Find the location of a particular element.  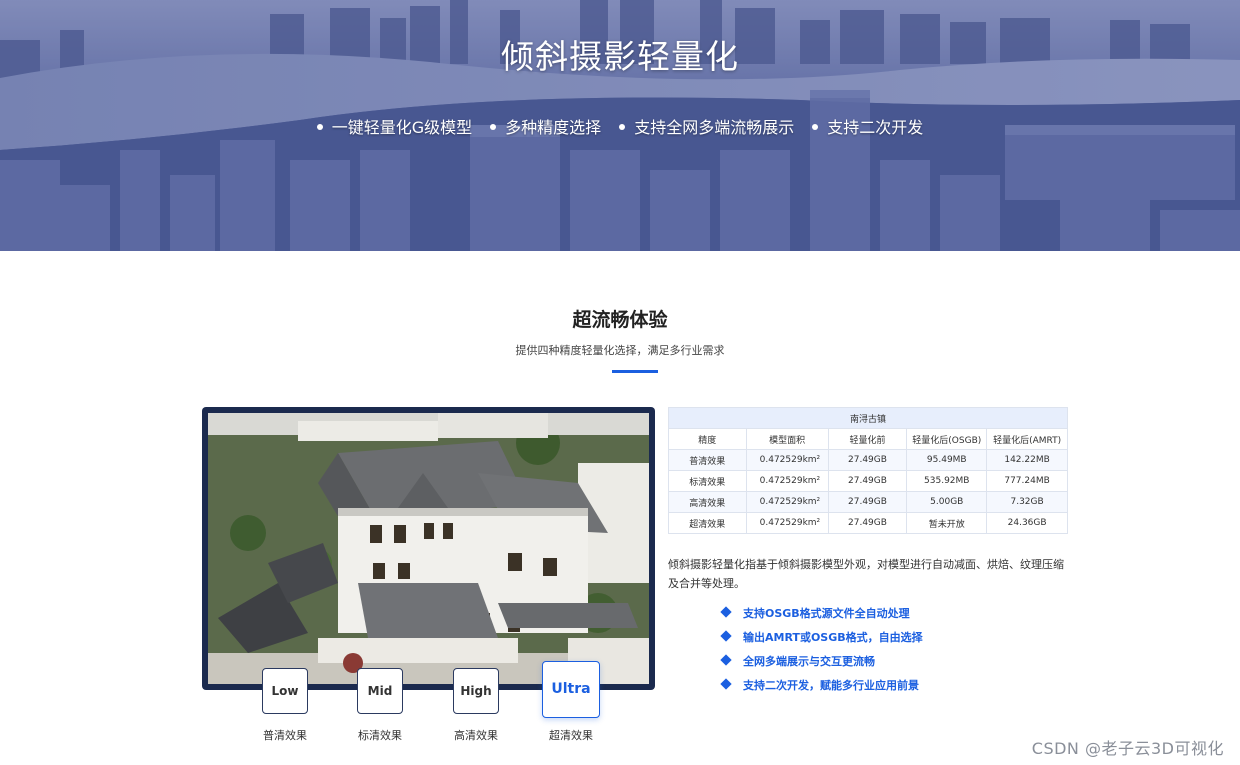

table-cell: 高清效果 is located at coordinates (707, 502).